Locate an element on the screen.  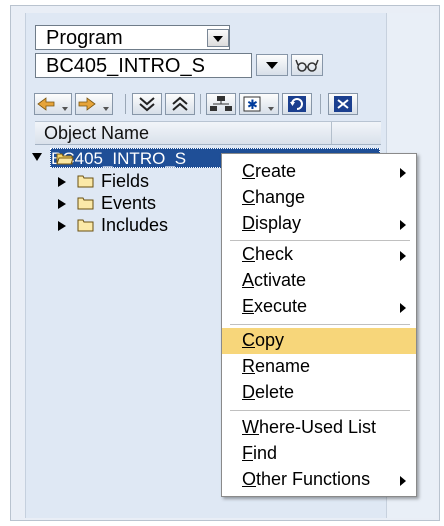
menu-item-label: hange is located at coordinates (280, 197).